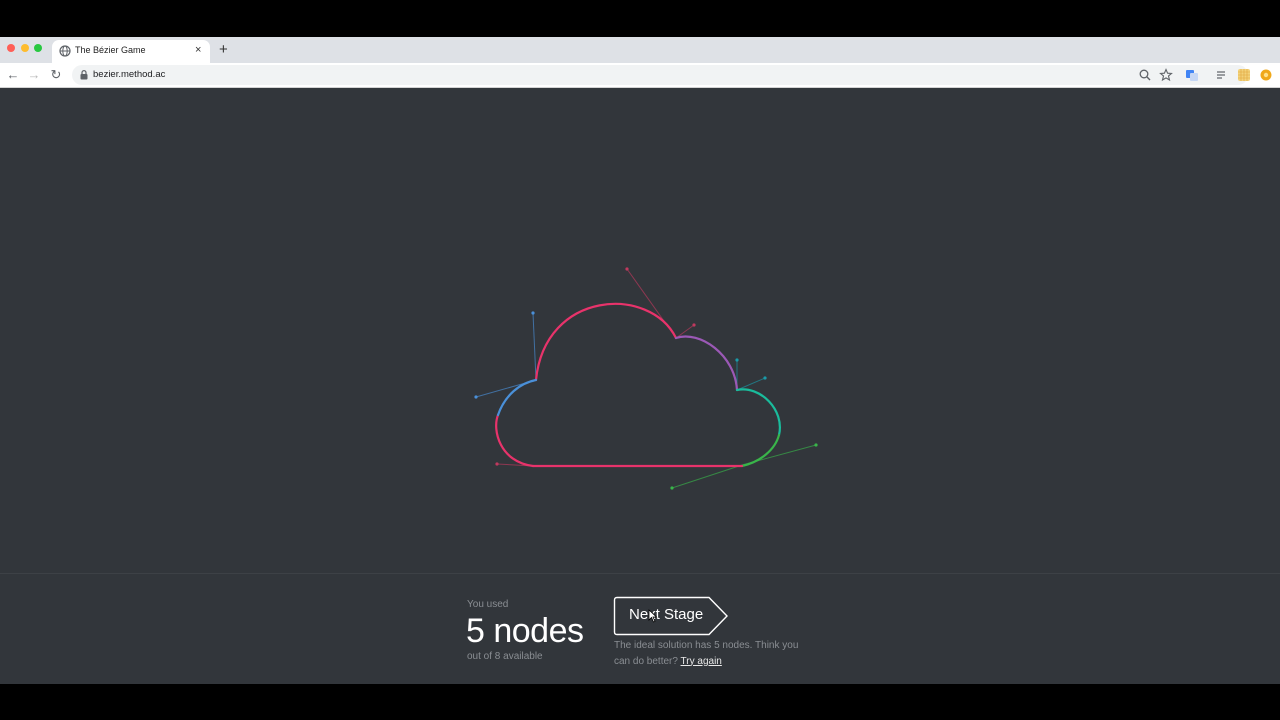  What do you see at coordinates (758, 412) in the screenshot?
I see `curve-segment-right` at bounding box center [758, 412].